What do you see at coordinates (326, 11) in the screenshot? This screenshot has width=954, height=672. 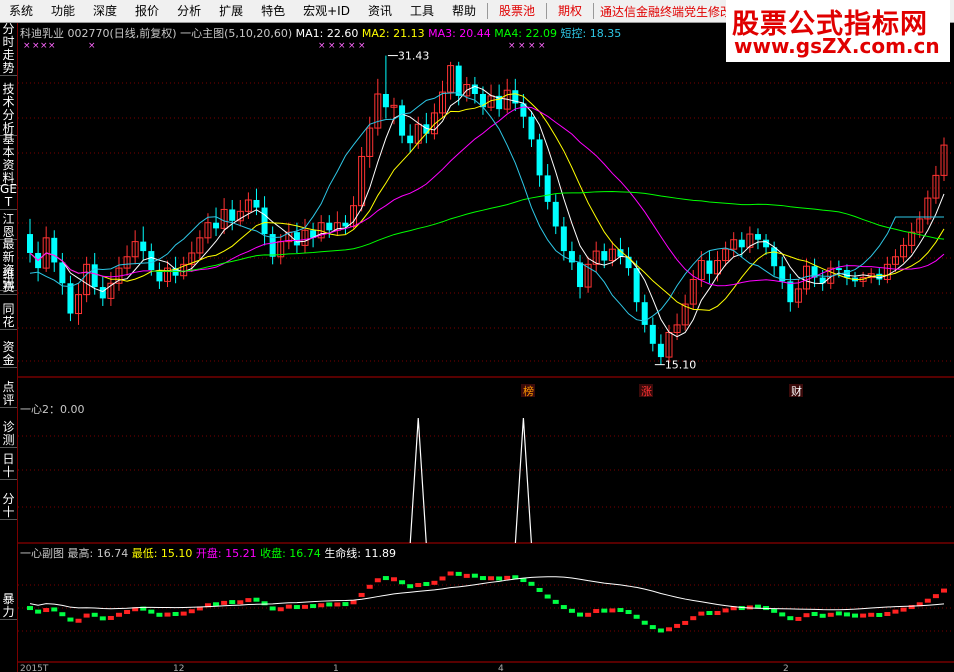 I see `menu-7: 宏观+ID` at bounding box center [326, 11].